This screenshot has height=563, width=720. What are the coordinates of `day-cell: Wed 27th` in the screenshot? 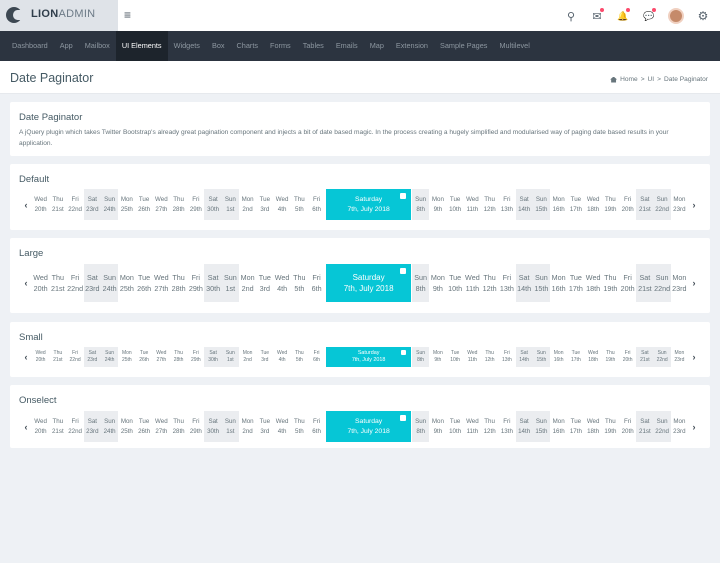 It's located at (161, 283).